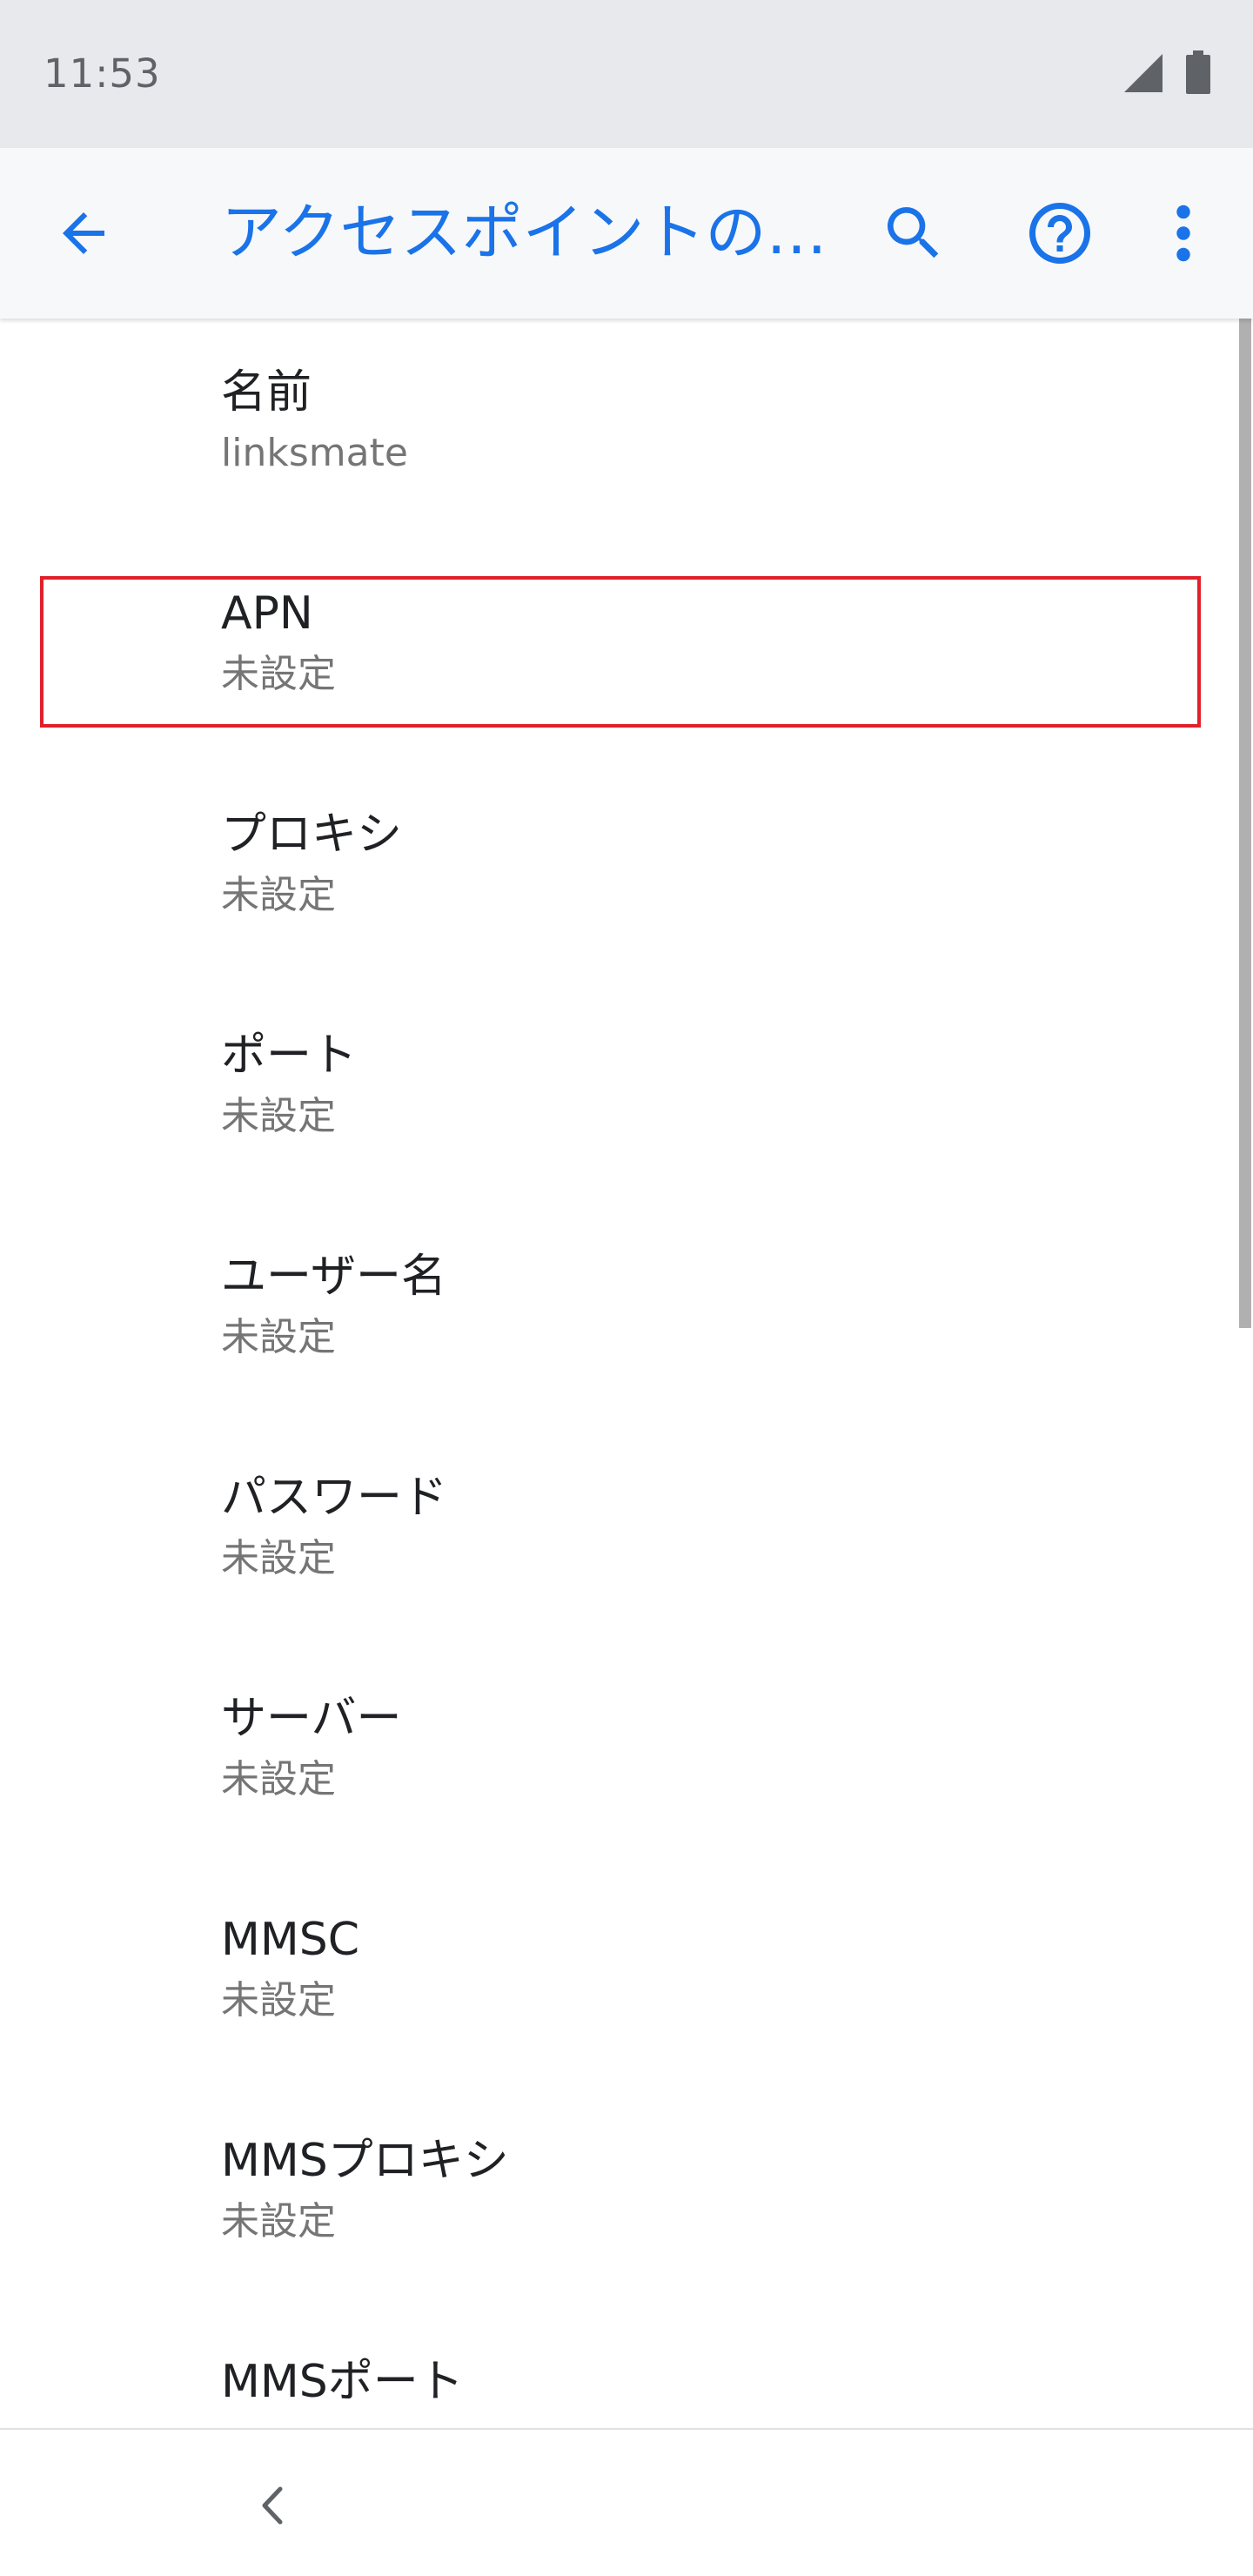  What do you see at coordinates (333, 1277) in the screenshot?
I see `setting-title: ユーザー名` at bounding box center [333, 1277].